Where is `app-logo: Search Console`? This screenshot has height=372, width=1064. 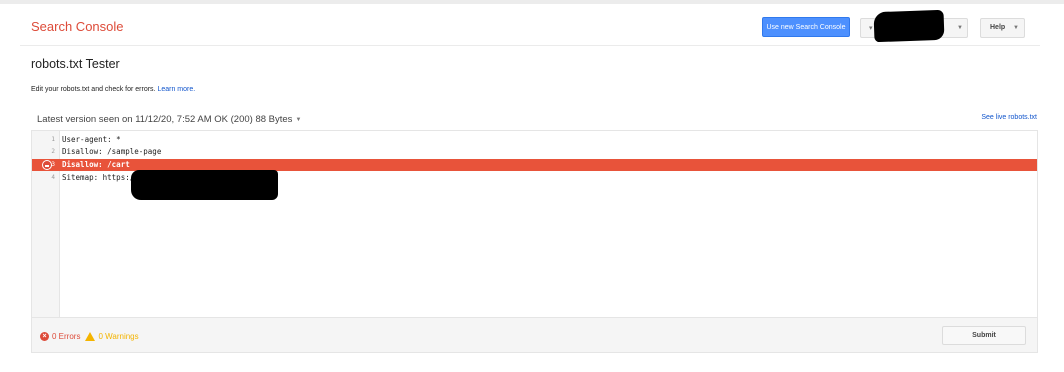 app-logo: Search Console is located at coordinates (77, 26).